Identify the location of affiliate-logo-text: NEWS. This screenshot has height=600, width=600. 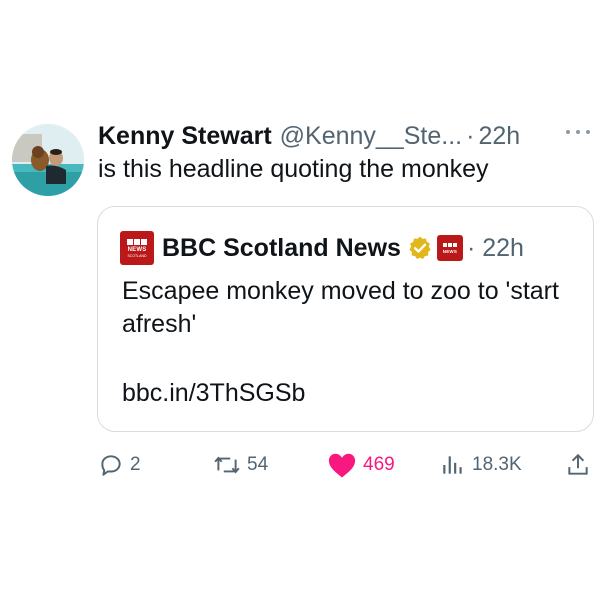
(450, 251).